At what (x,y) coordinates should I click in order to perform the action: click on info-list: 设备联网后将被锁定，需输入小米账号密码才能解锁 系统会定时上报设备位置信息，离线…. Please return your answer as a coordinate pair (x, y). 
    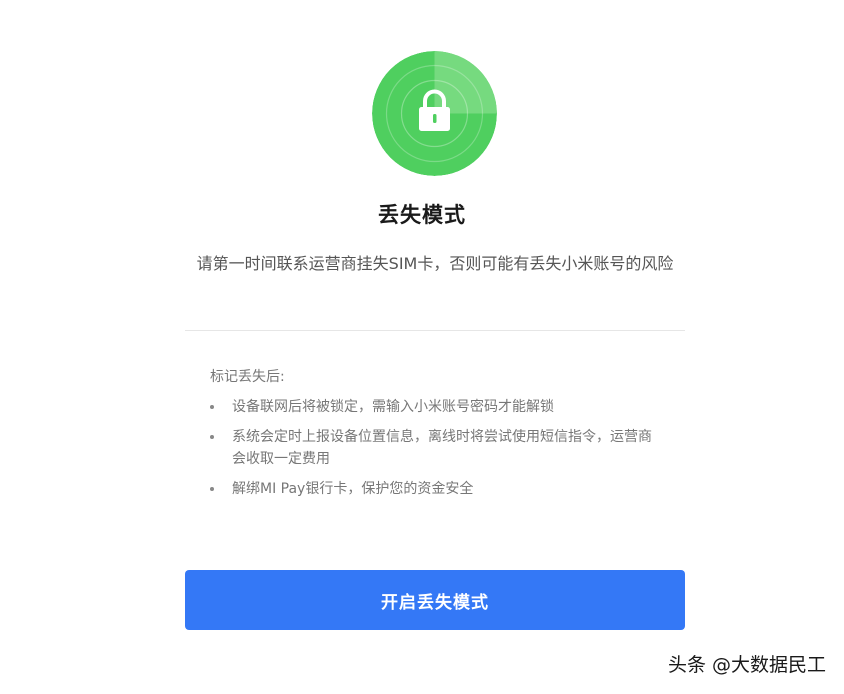
    Looking at the image, I should click on (440, 448).